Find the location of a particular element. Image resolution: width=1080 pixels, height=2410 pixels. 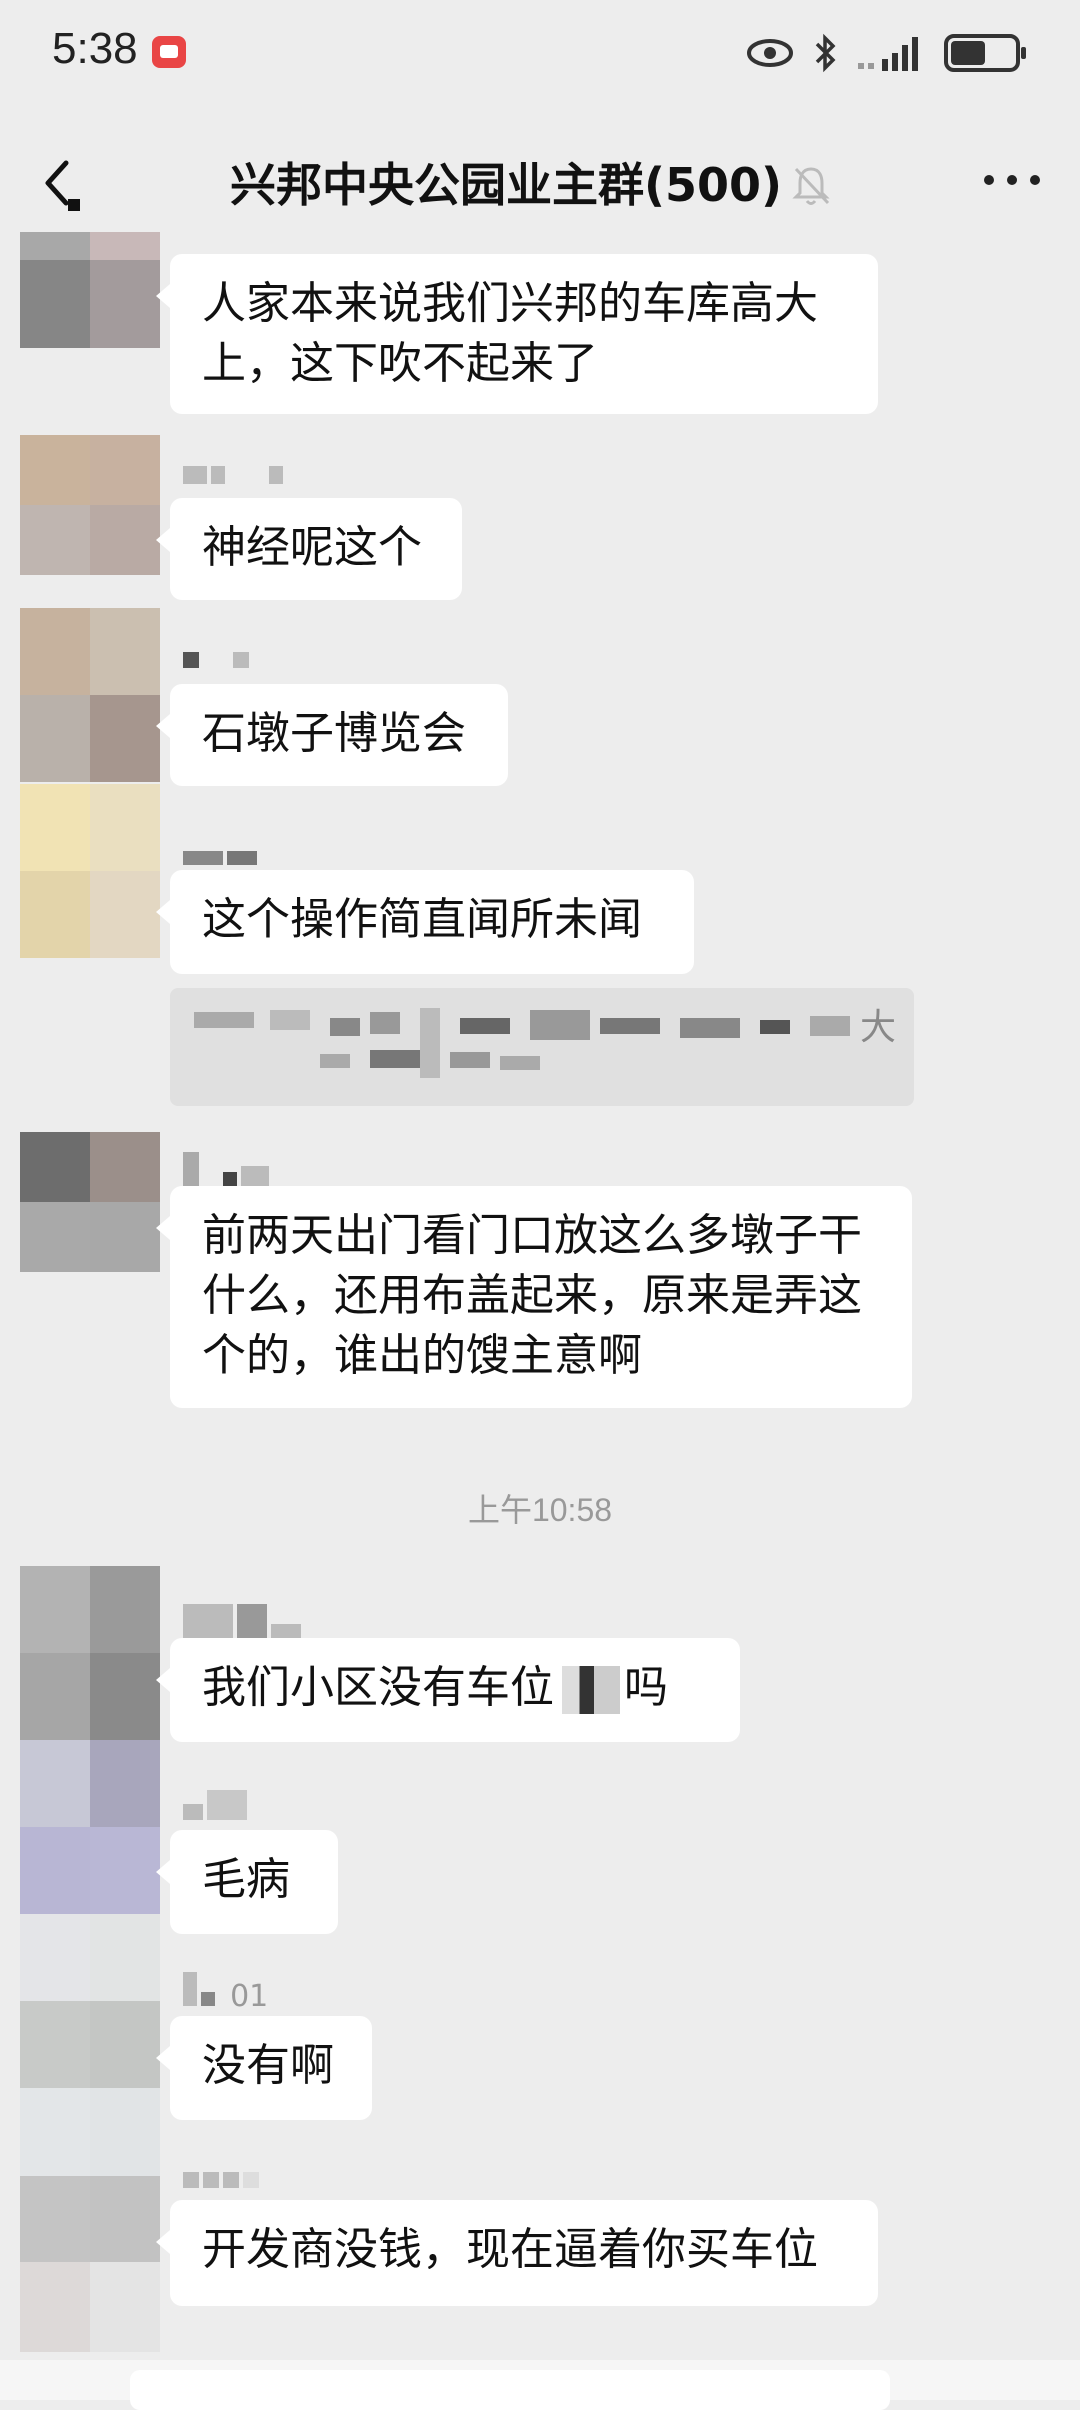

message-text-line: 没有啊 is located at coordinates (268, 2065).